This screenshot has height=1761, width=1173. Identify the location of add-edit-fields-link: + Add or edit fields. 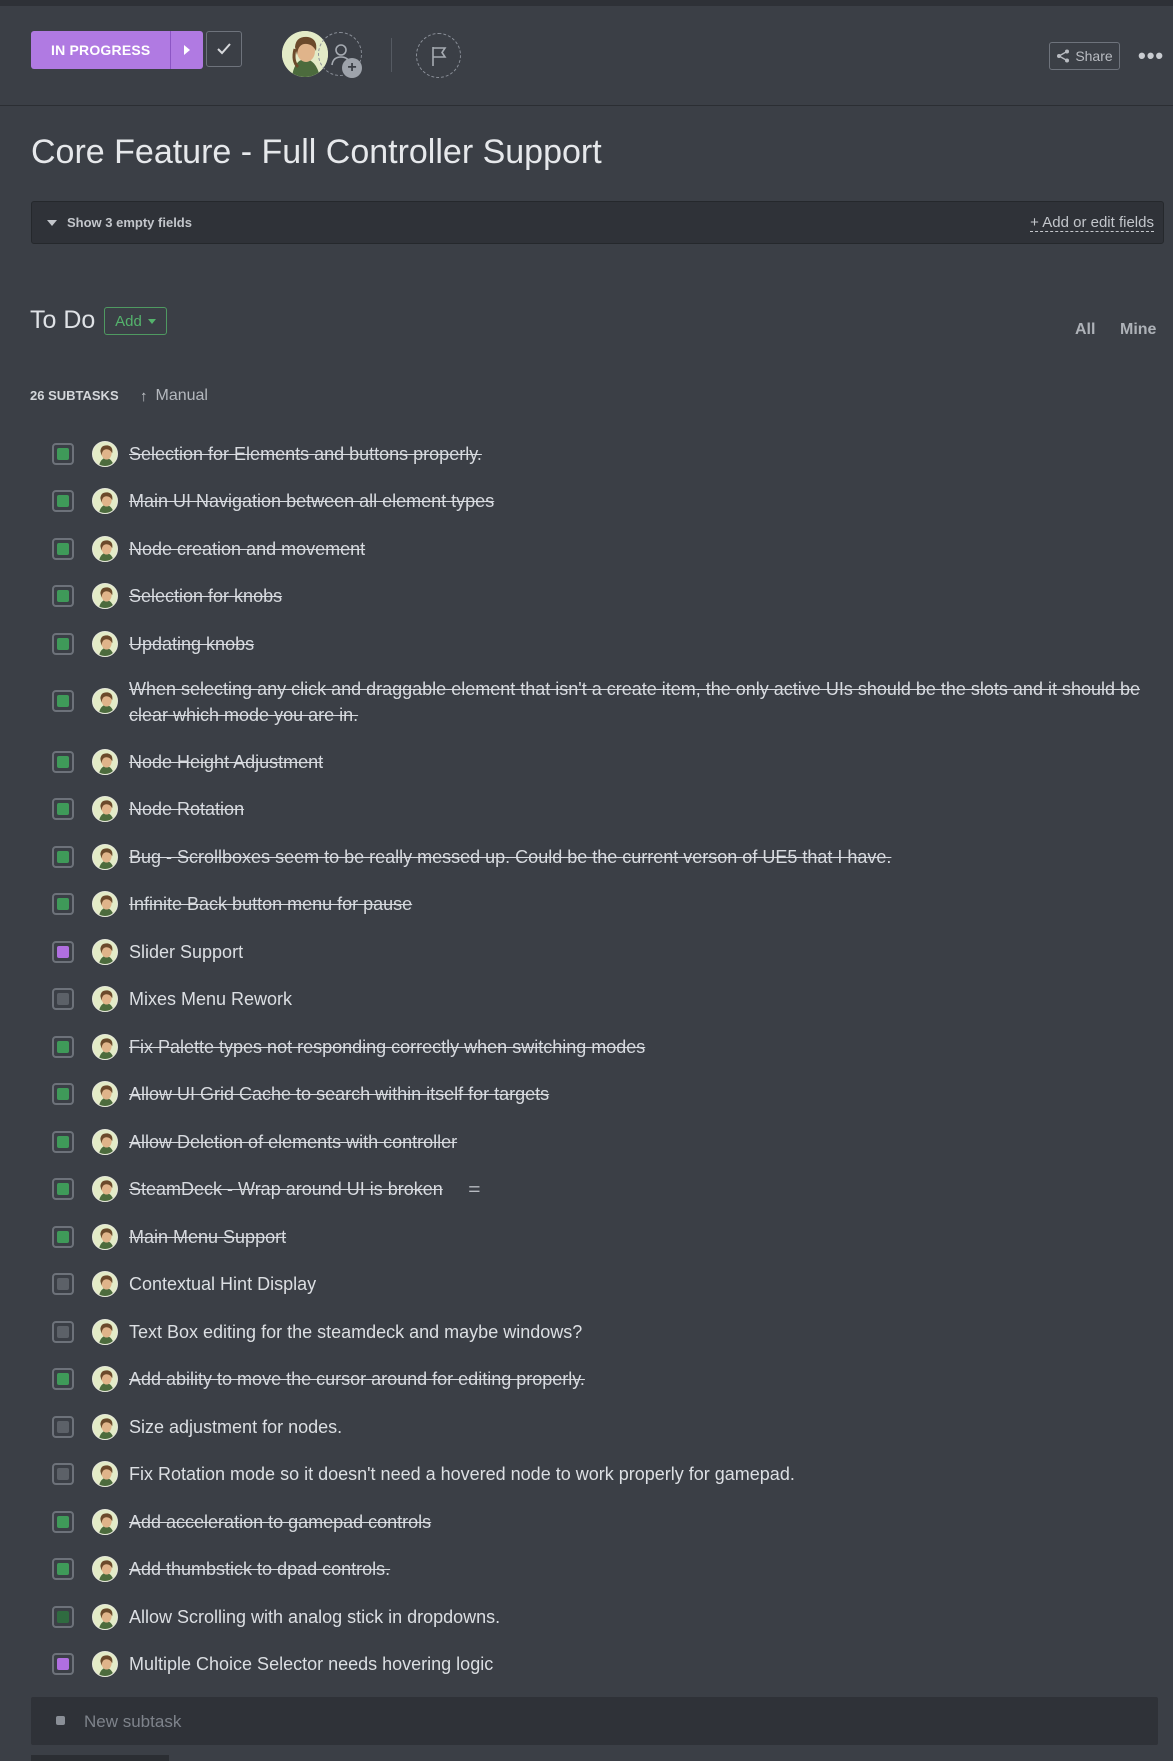
(1092, 223).